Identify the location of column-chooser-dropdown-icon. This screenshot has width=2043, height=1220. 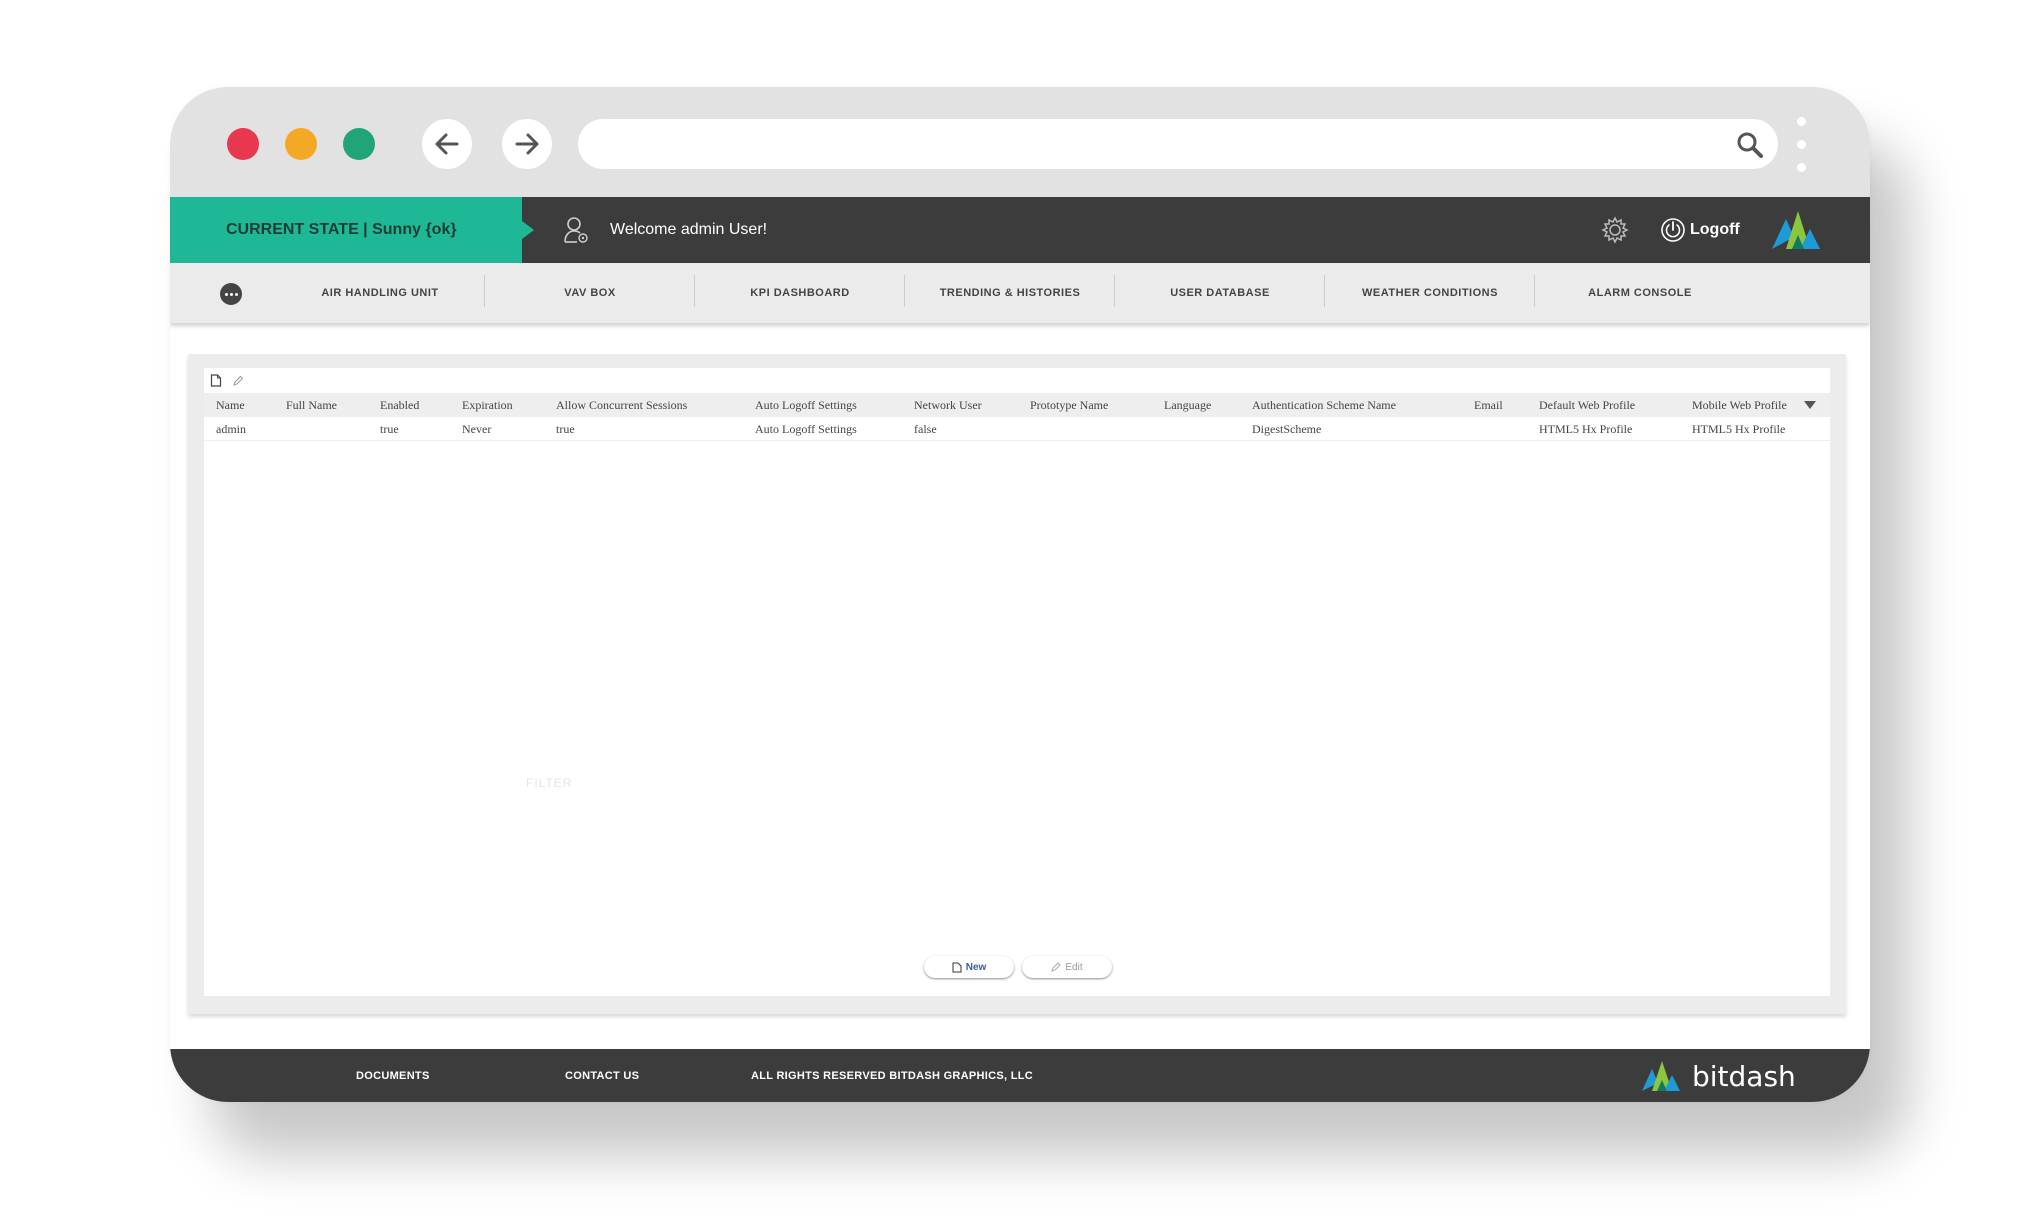
(1810, 405).